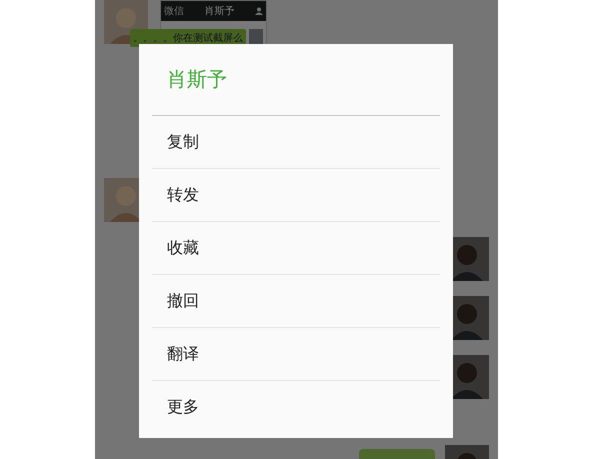 This screenshot has height=459, width=607. I want to click on menu-item: 撤回, so click(296, 301).